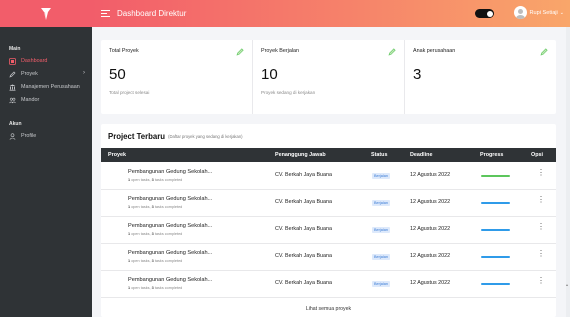 Image resolution: width=570 pixels, height=317 pixels. What do you see at coordinates (12, 100) in the screenshot?
I see `users-icon` at bounding box center [12, 100].